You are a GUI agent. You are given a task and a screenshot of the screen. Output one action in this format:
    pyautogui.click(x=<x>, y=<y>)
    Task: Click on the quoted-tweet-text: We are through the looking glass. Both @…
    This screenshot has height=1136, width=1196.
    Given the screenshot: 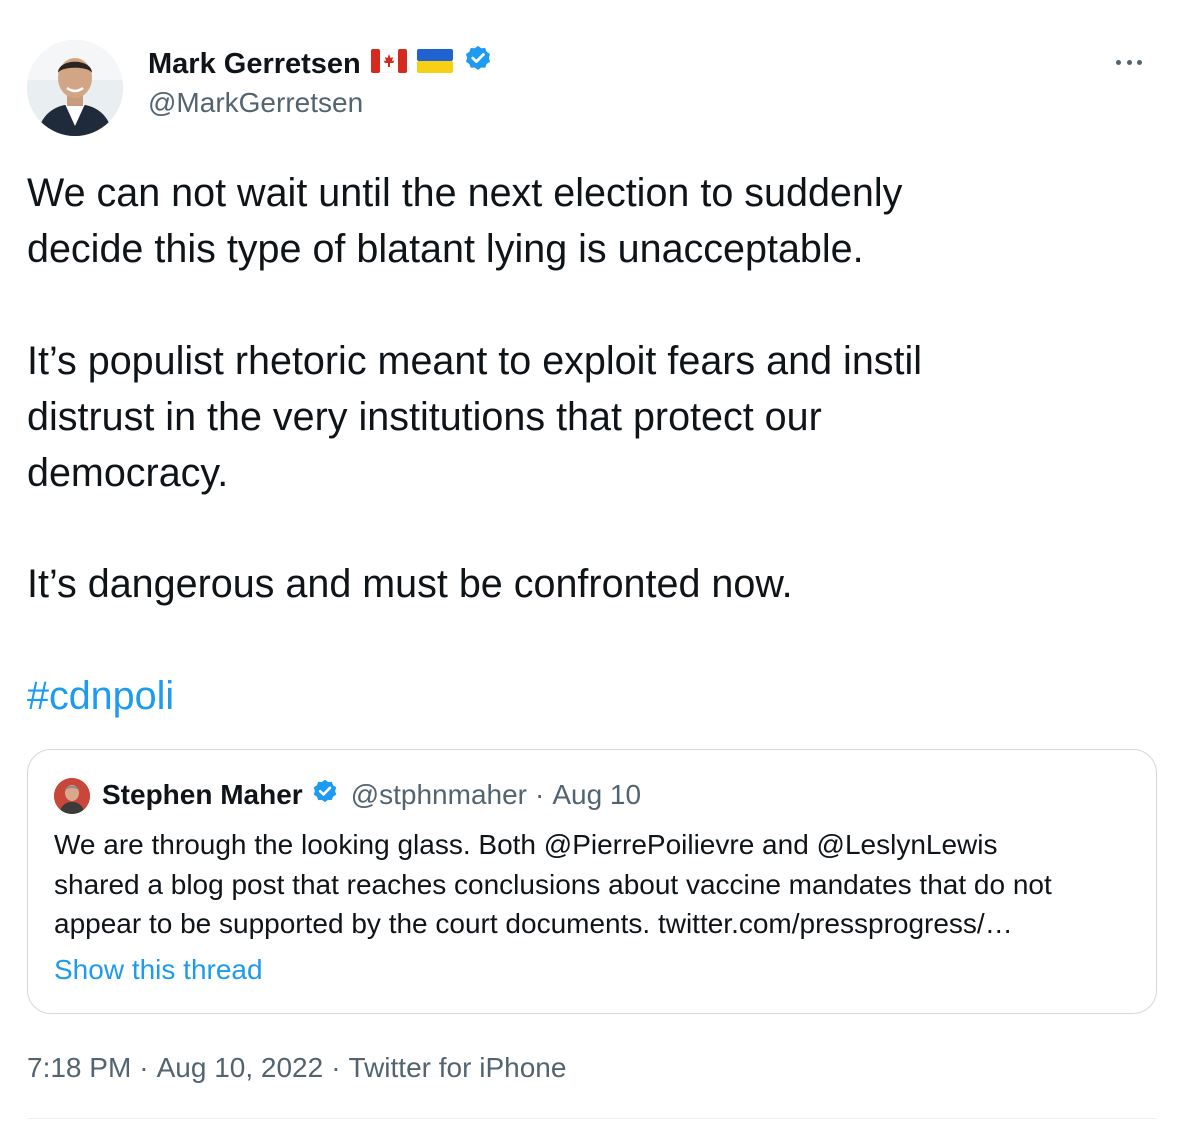 What is the action you would take?
    pyautogui.click(x=553, y=884)
    